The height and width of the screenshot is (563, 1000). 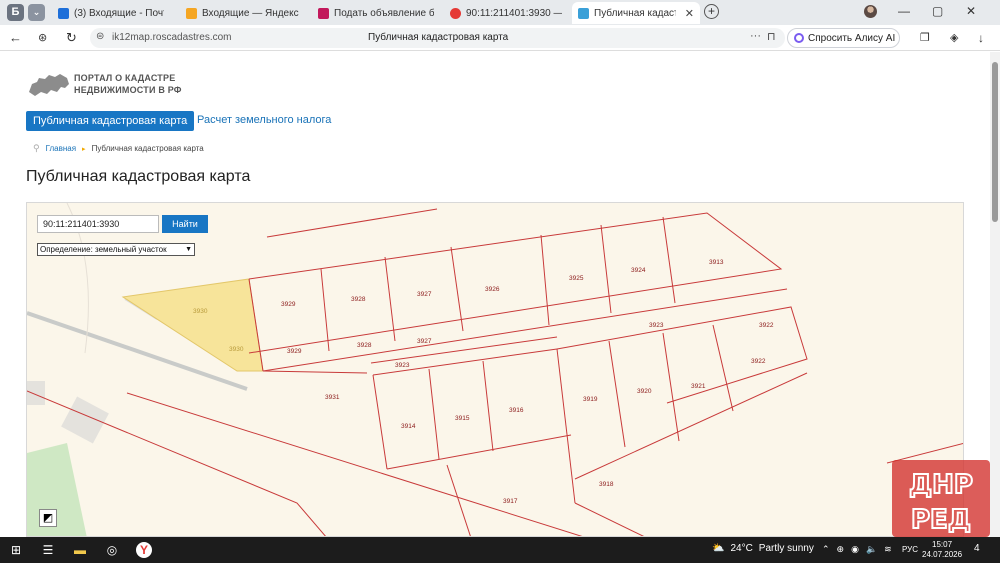 I want to click on app-tray-icon: ◉, so click(x=855, y=549).